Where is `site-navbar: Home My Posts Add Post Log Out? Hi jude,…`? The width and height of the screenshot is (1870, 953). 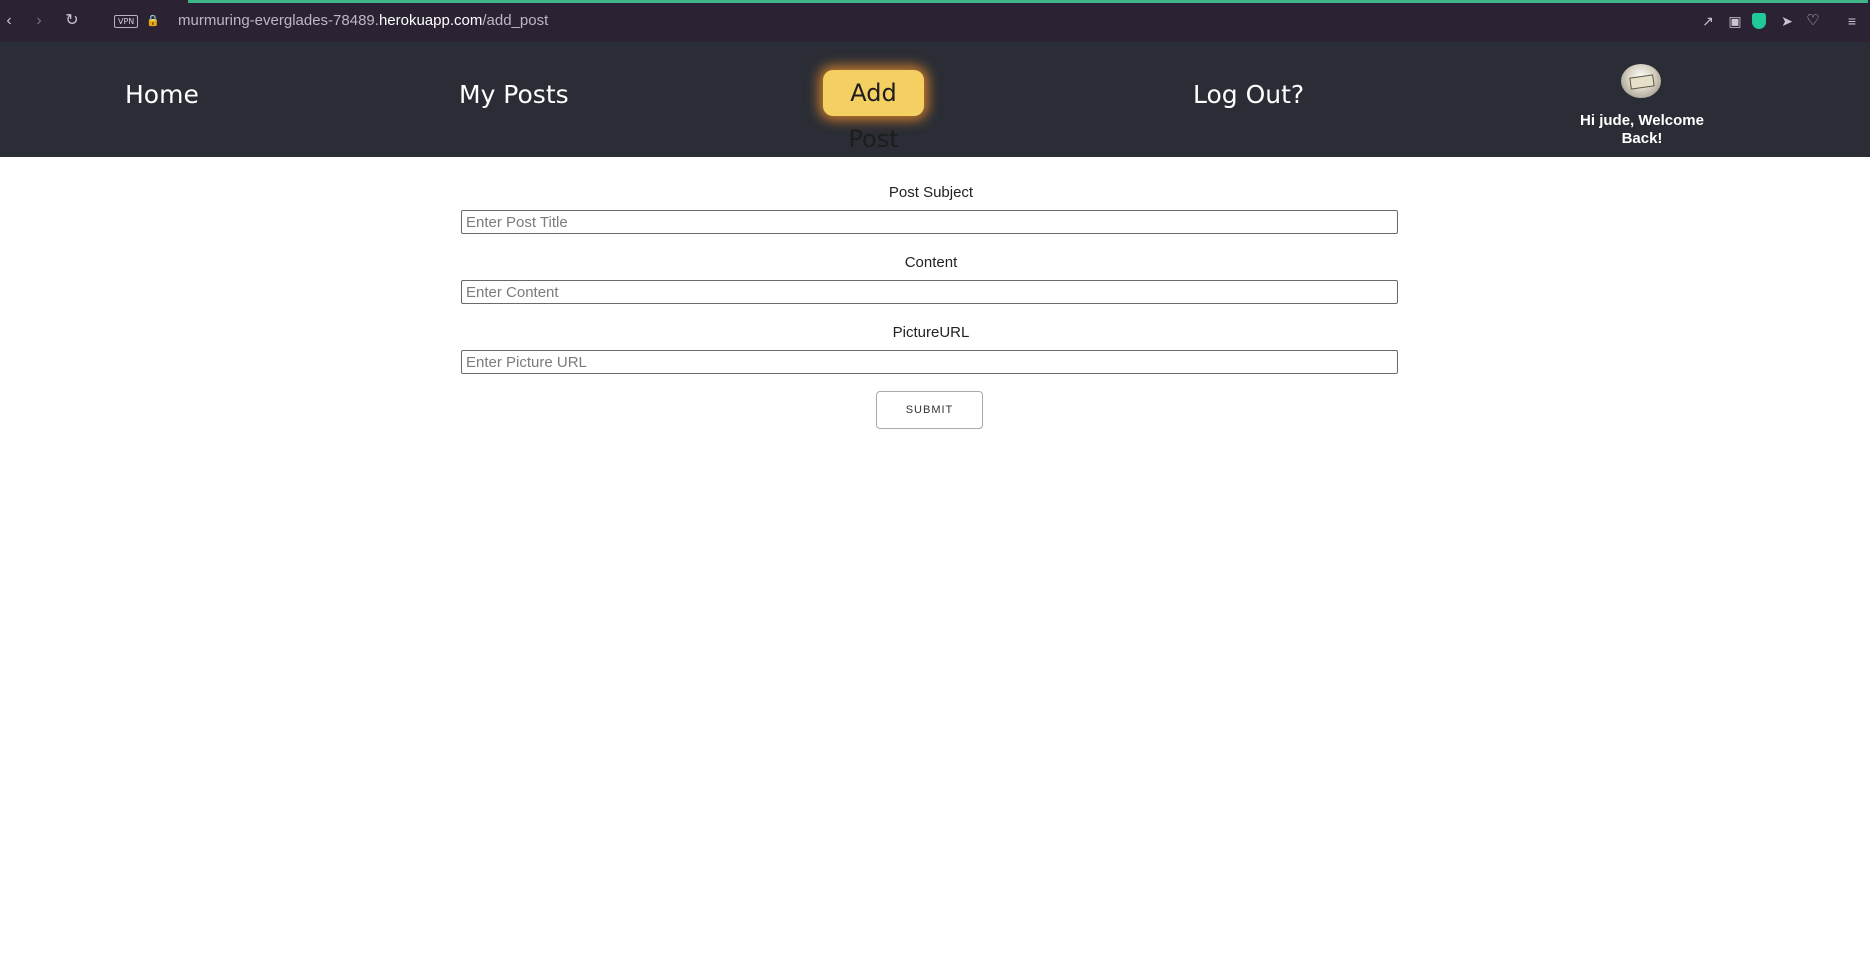 site-navbar: Home My Posts Add Post Log Out? Hi jude,… is located at coordinates (935, 99).